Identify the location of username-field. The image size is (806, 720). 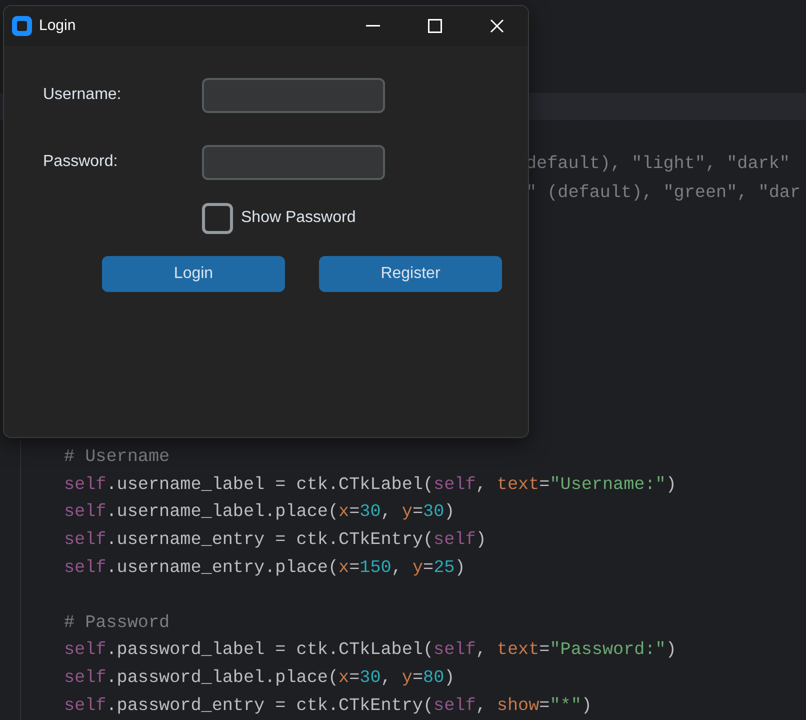
(293, 95).